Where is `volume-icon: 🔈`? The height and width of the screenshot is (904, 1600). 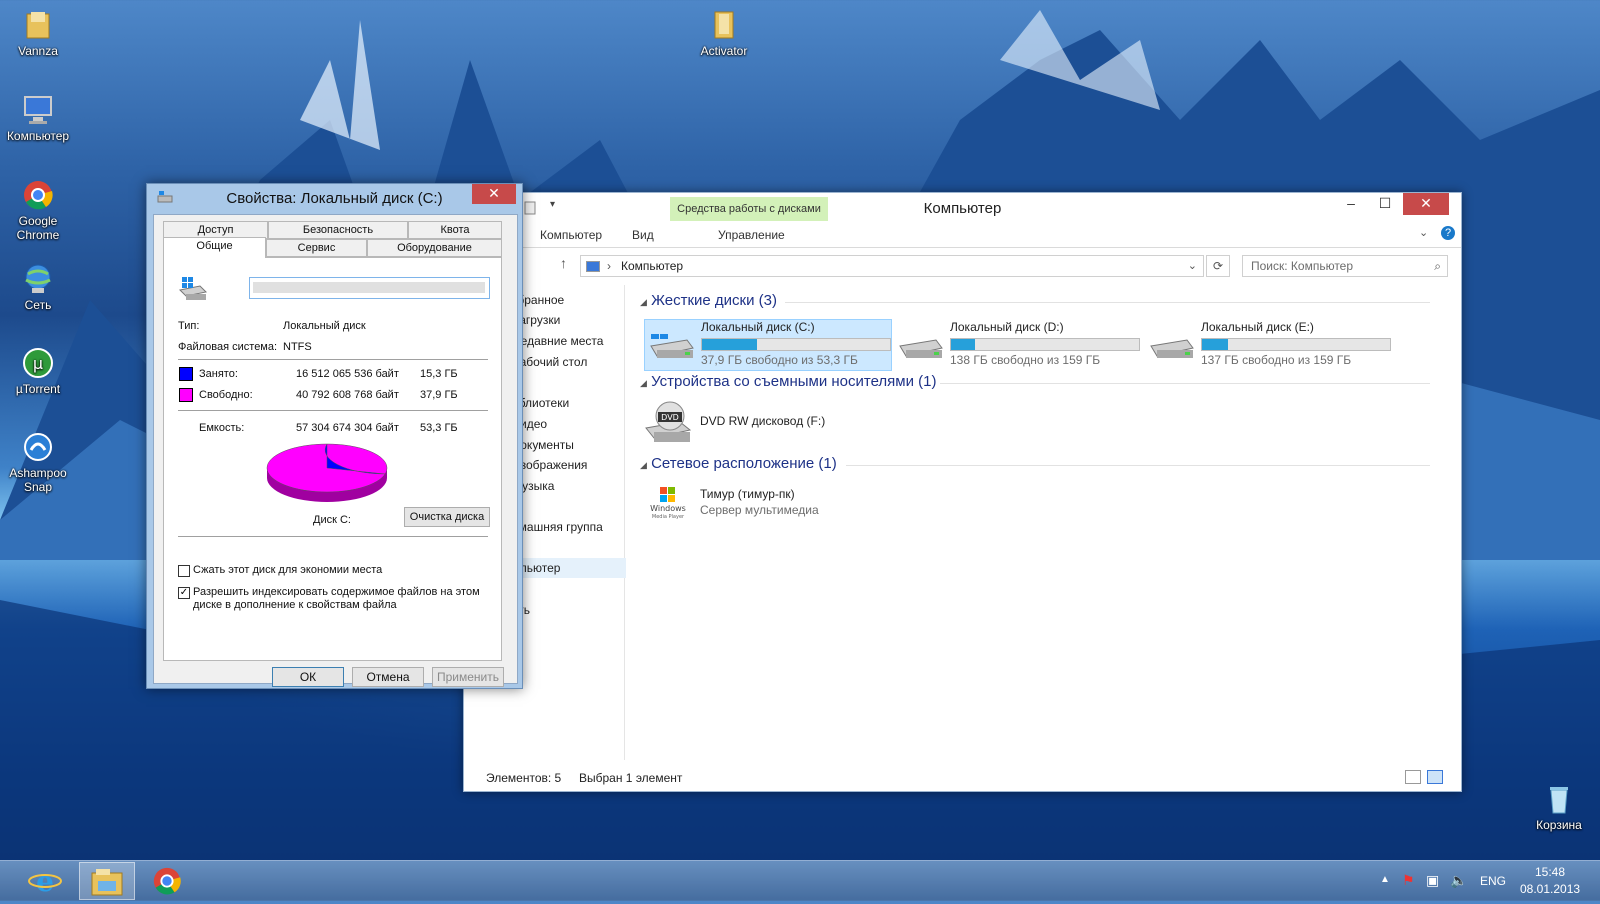 volume-icon: 🔈 is located at coordinates (1458, 880).